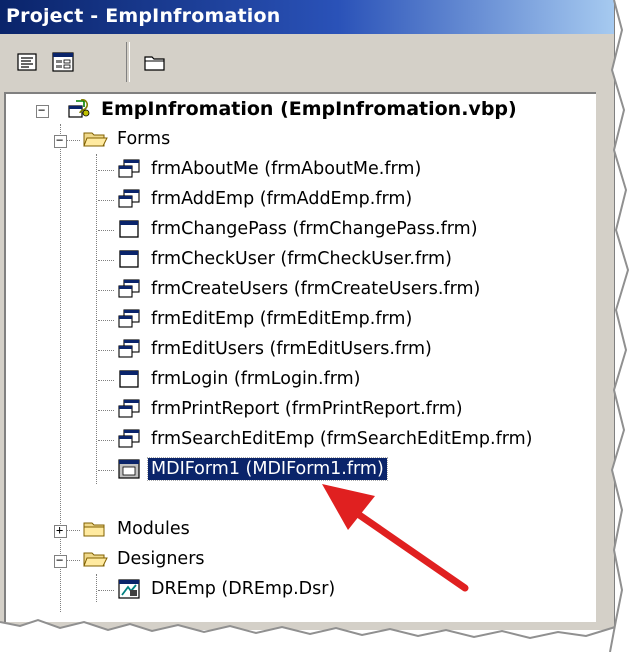 The width and height of the screenshot is (640, 652). I want to click on tree-node-form: frmLogin (frmLogin.frm), so click(240, 379).